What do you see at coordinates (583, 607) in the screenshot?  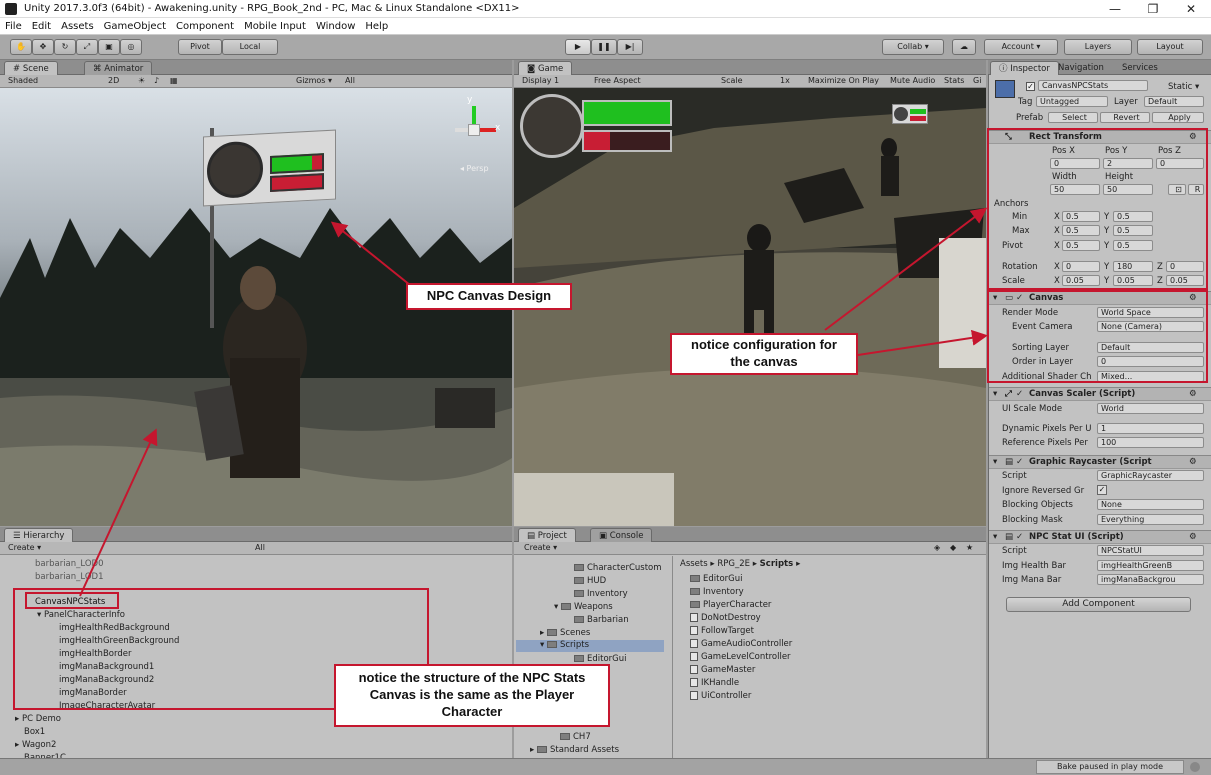 I see `folder-item: ▾ Weapons` at bounding box center [583, 607].